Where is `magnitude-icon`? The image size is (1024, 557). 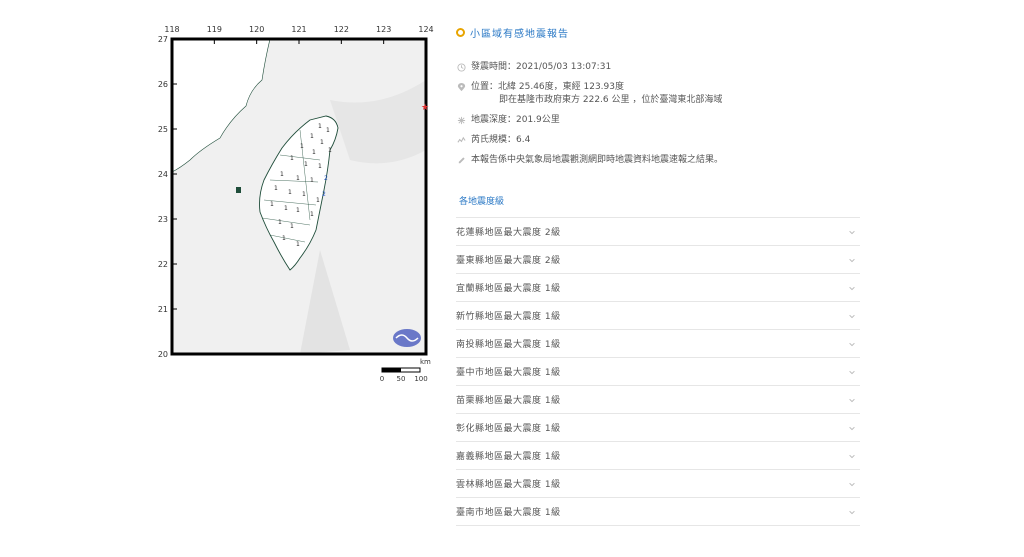
magnitude-icon is located at coordinates (461, 139).